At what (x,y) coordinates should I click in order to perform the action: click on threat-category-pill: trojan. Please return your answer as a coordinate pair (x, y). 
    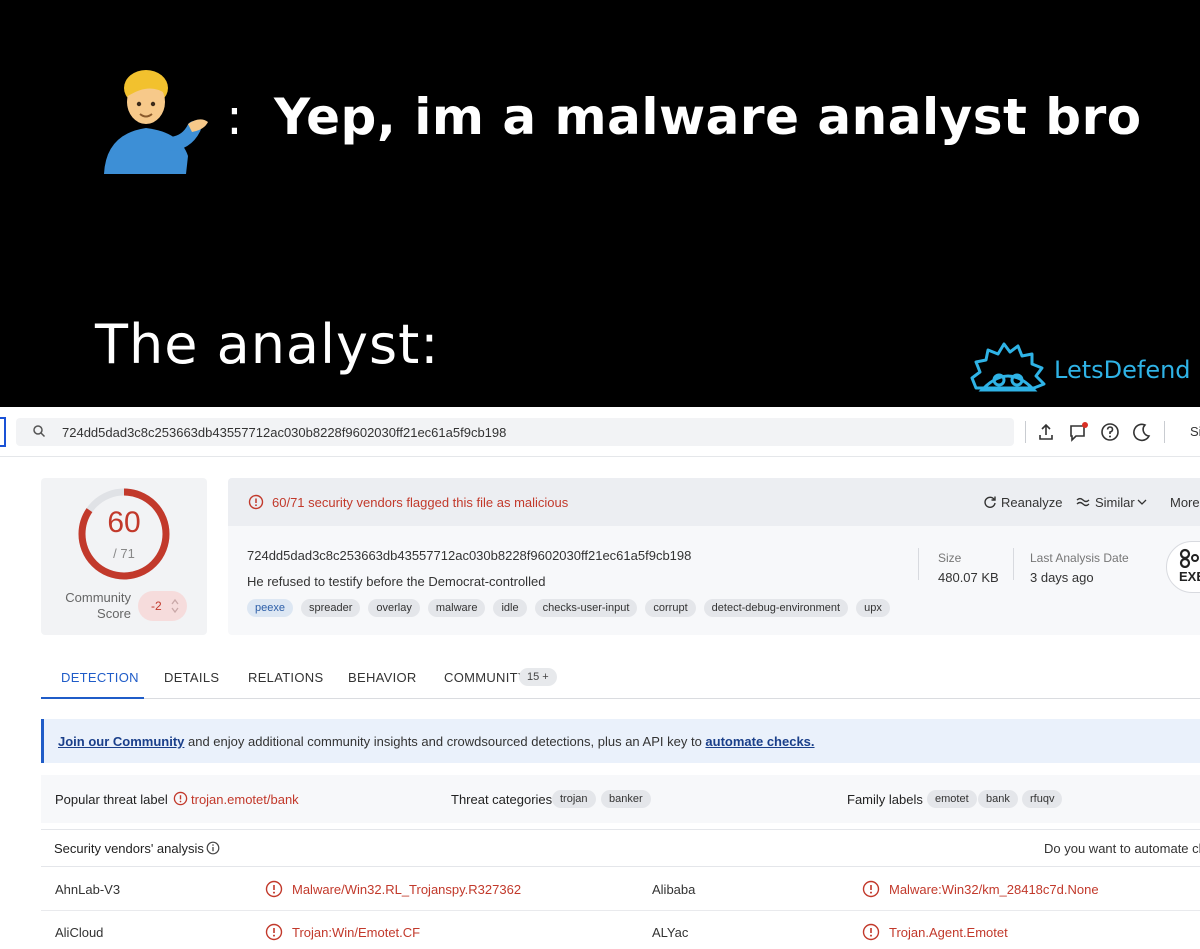
    Looking at the image, I should click on (574, 799).